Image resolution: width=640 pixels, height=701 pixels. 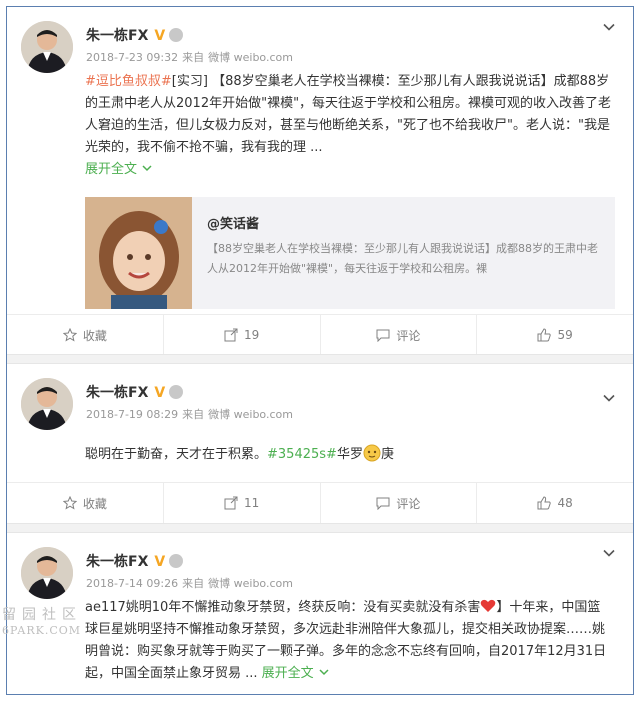 What do you see at coordinates (138, 253) in the screenshot?
I see `card-thumbnail` at bounding box center [138, 253].